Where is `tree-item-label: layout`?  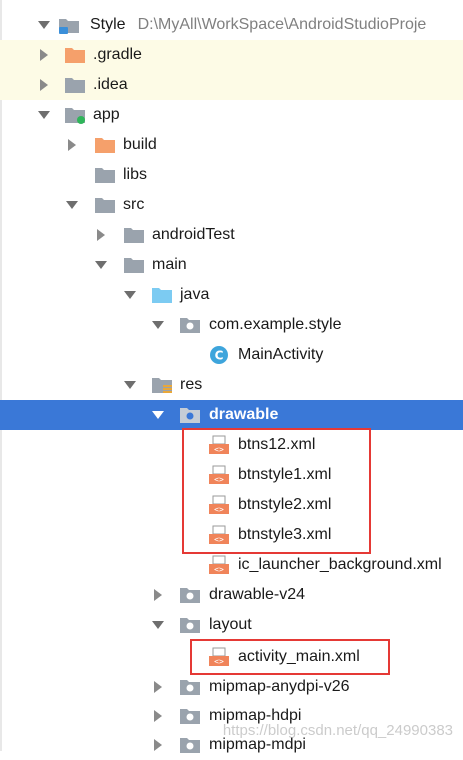
tree-item-label: layout is located at coordinates (230, 624).